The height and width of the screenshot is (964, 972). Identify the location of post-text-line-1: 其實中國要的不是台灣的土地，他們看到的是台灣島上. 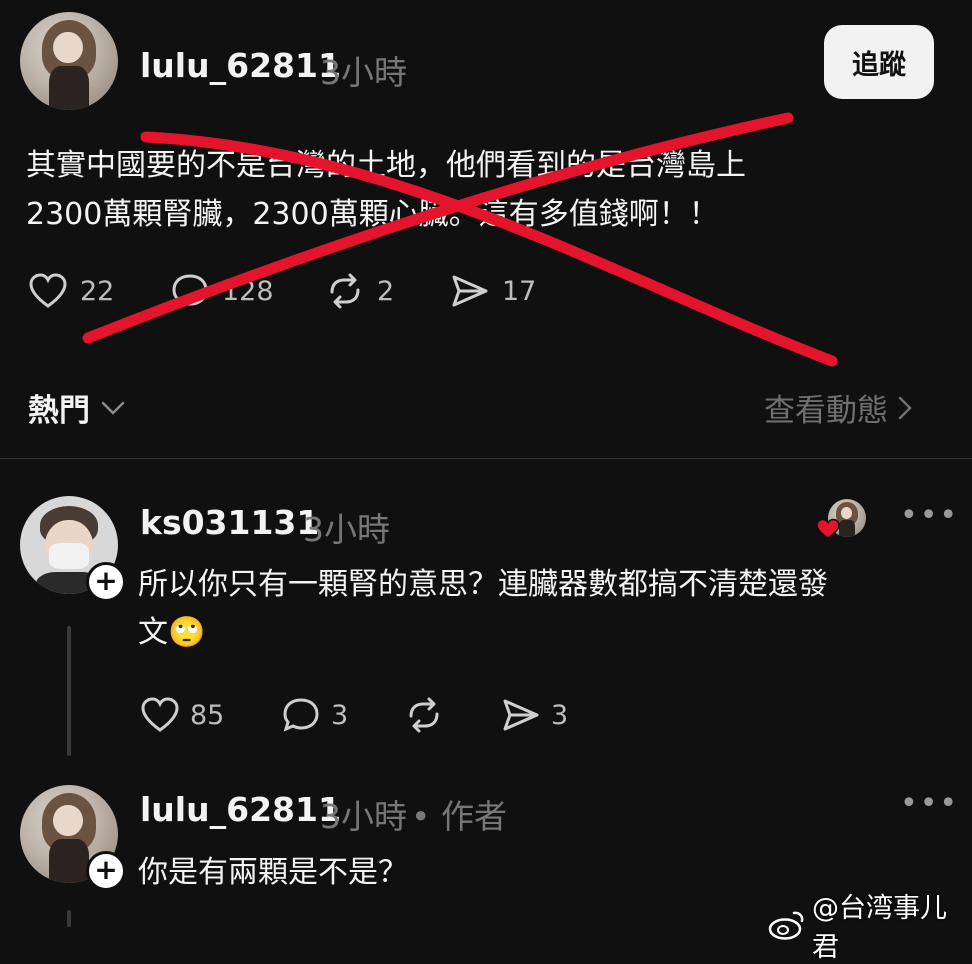
(386, 165).